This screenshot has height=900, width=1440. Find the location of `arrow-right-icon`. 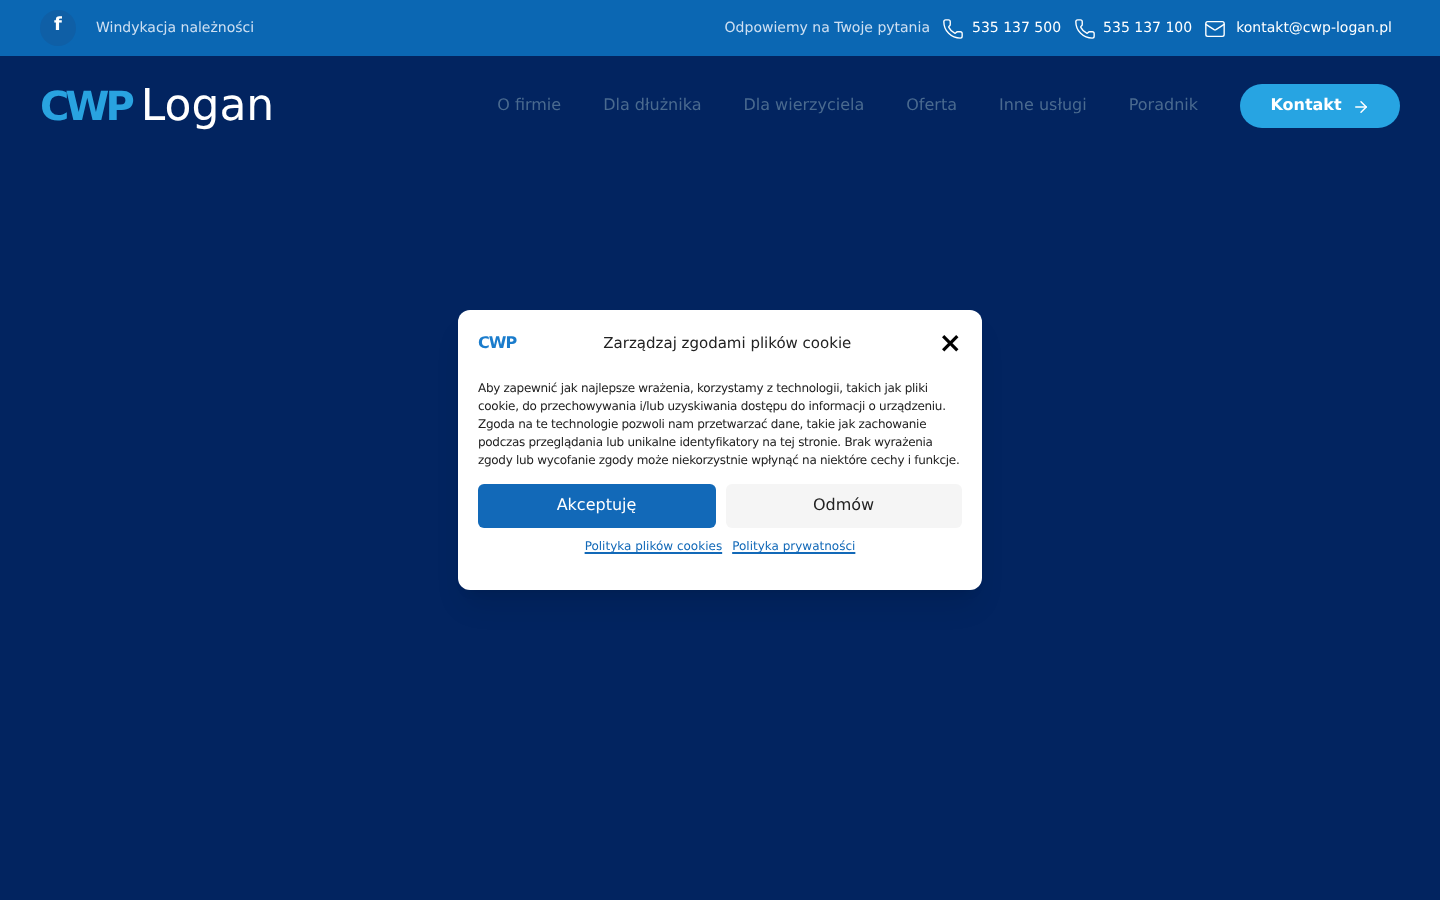

arrow-right-icon is located at coordinates (1360, 106).